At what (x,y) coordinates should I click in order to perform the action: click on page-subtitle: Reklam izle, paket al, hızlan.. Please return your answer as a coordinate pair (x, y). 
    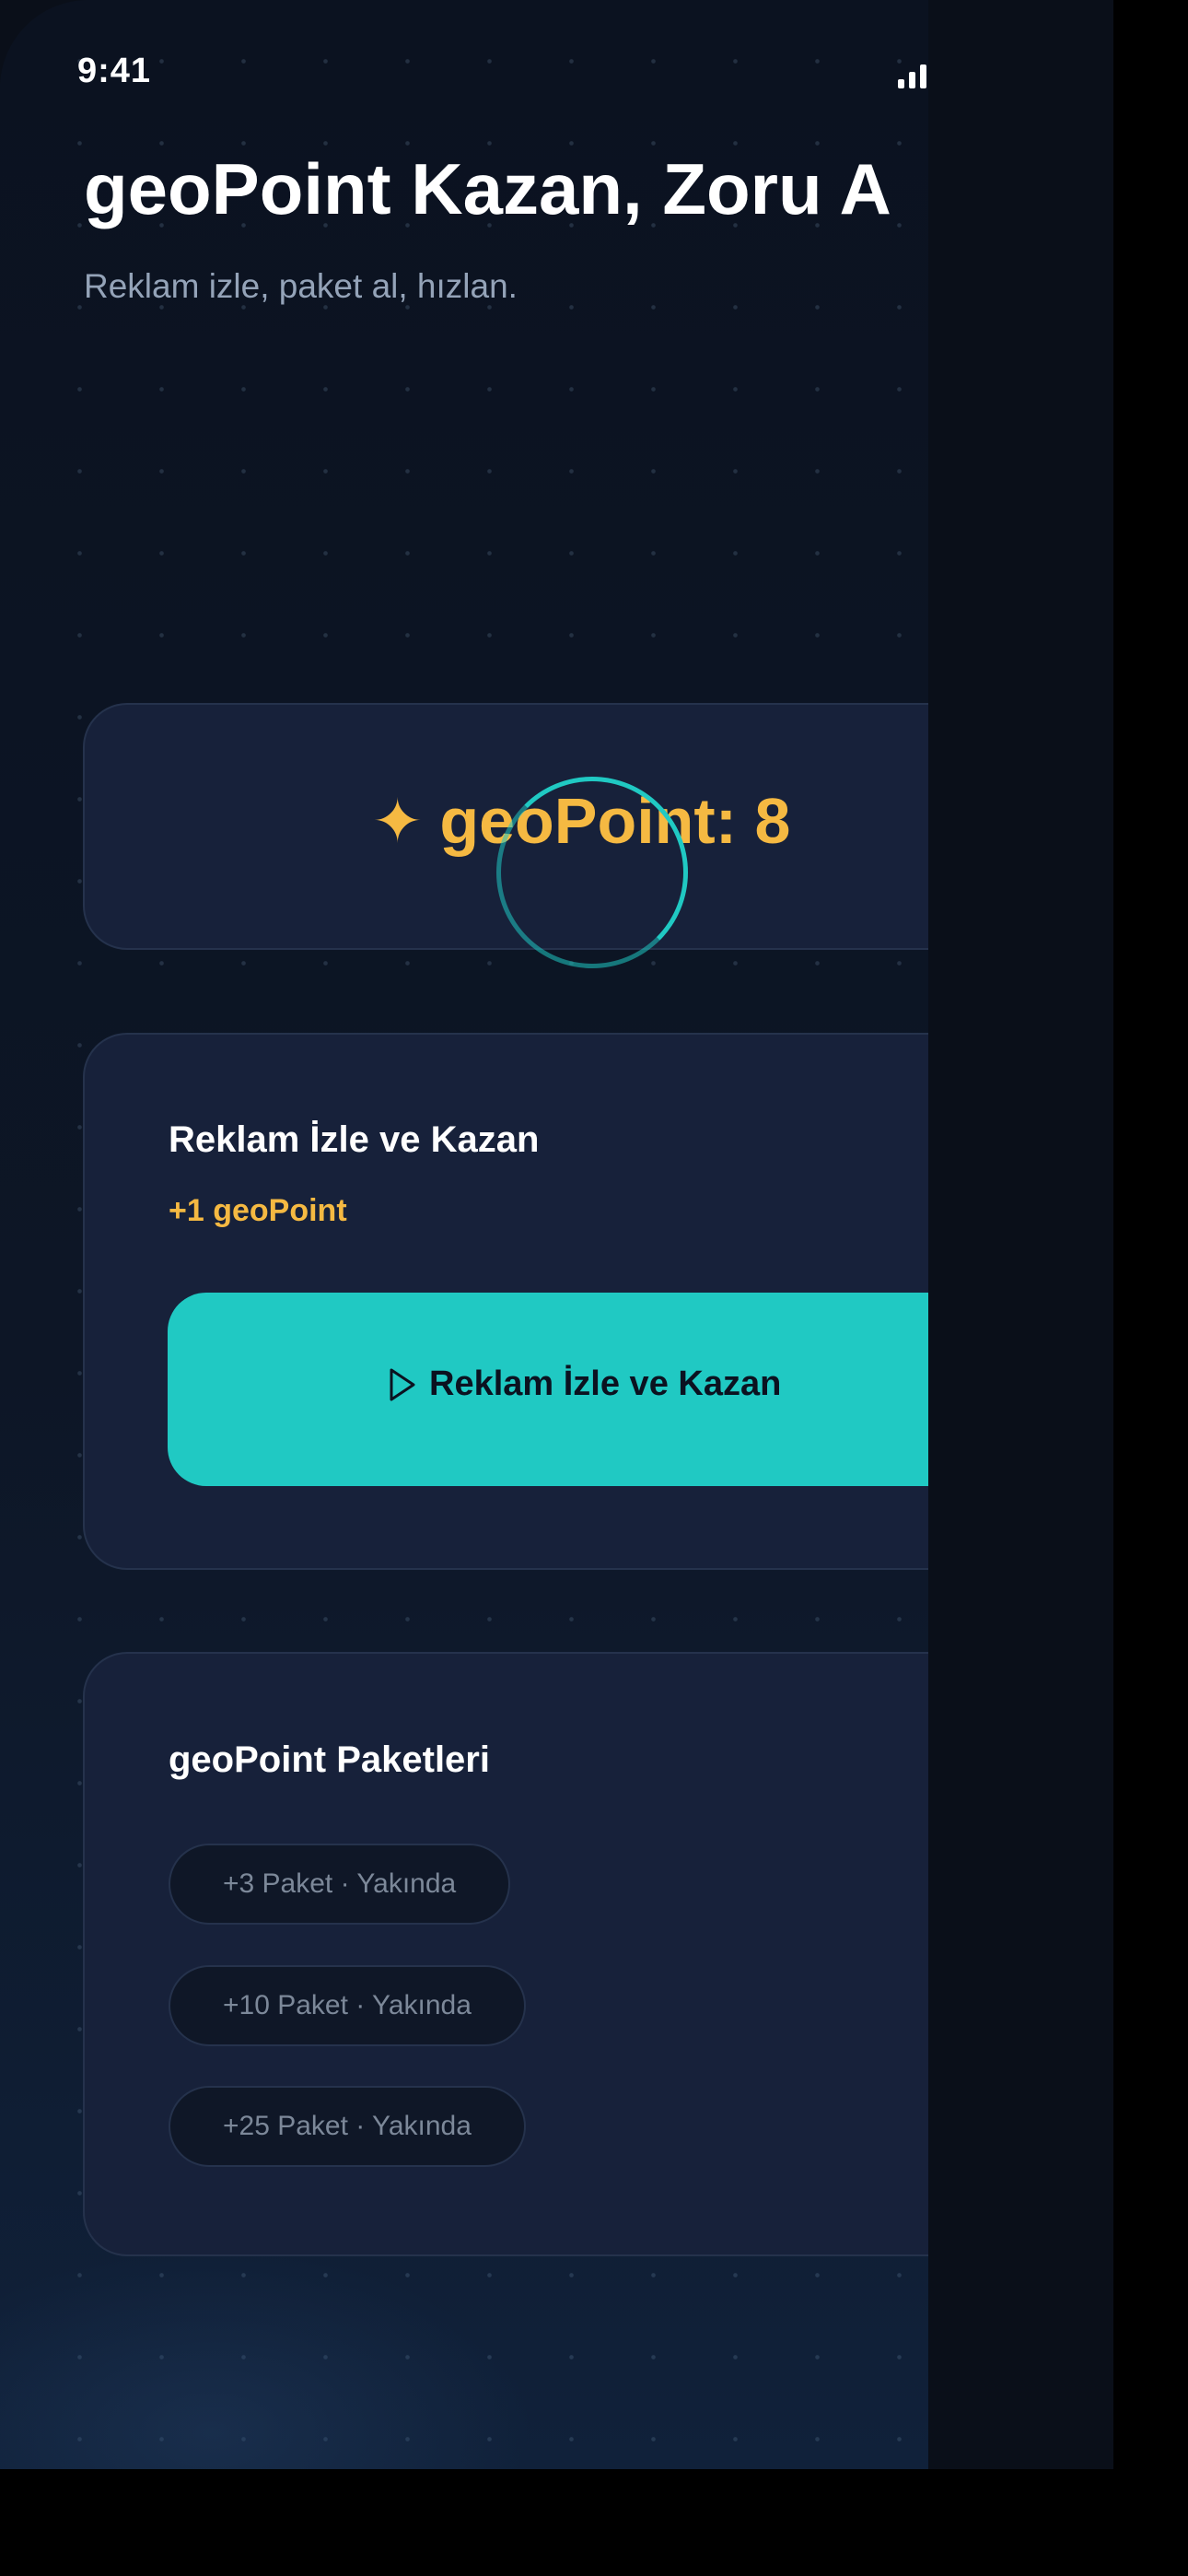
    Looking at the image, I should click on (301, 286).